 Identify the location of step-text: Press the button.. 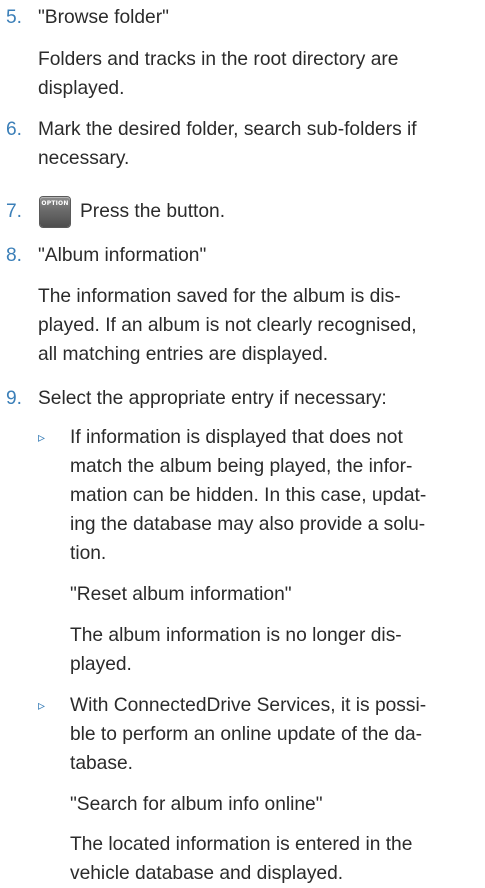
(153, 211).